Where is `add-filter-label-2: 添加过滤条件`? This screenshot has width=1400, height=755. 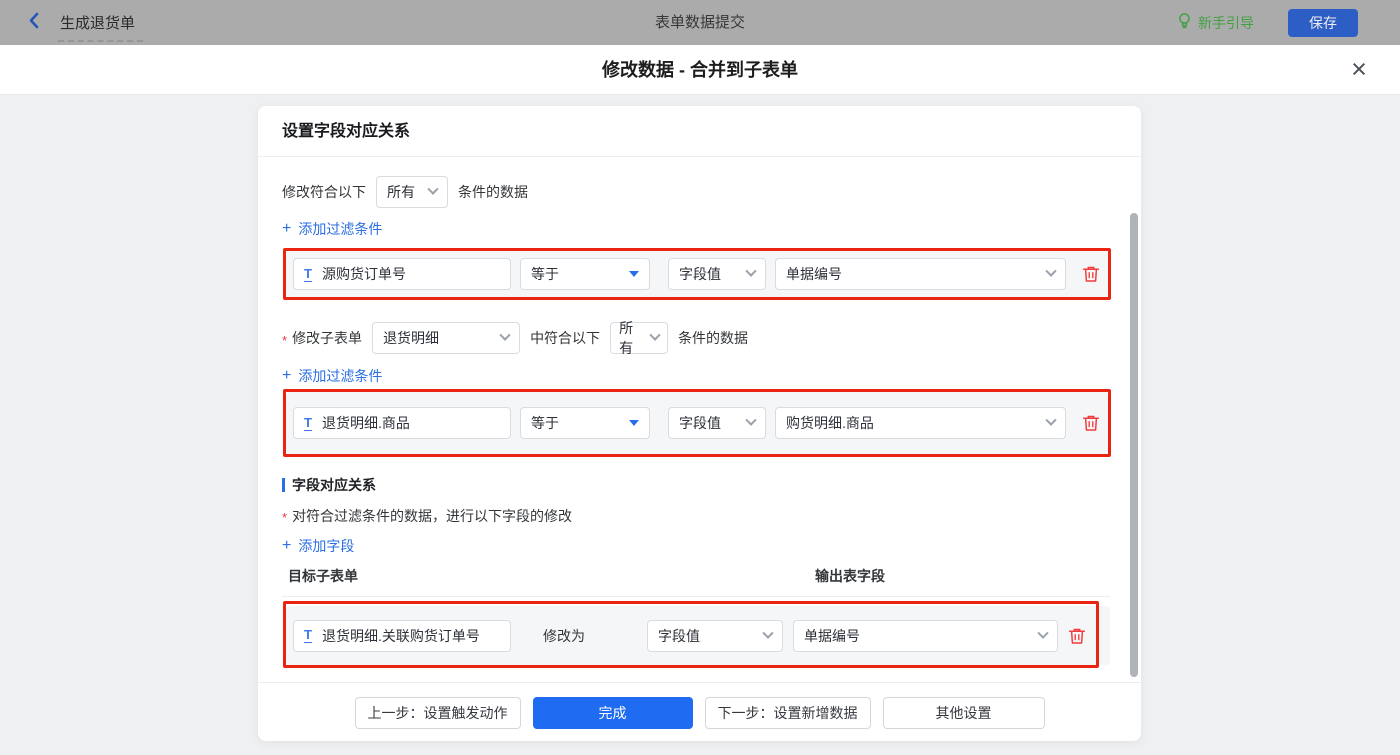
add-filter-label-2: 添加过滤条件 is located at coordinates (340, 376).